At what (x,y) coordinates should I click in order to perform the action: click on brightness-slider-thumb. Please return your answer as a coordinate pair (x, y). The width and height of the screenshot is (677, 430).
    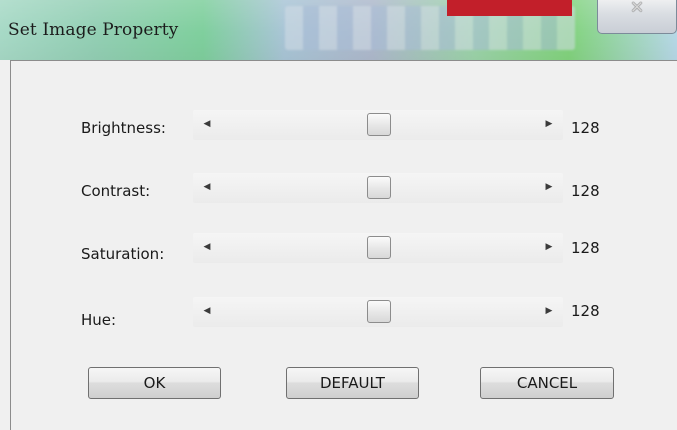
    Looking at the image, I should click on (378, 124).